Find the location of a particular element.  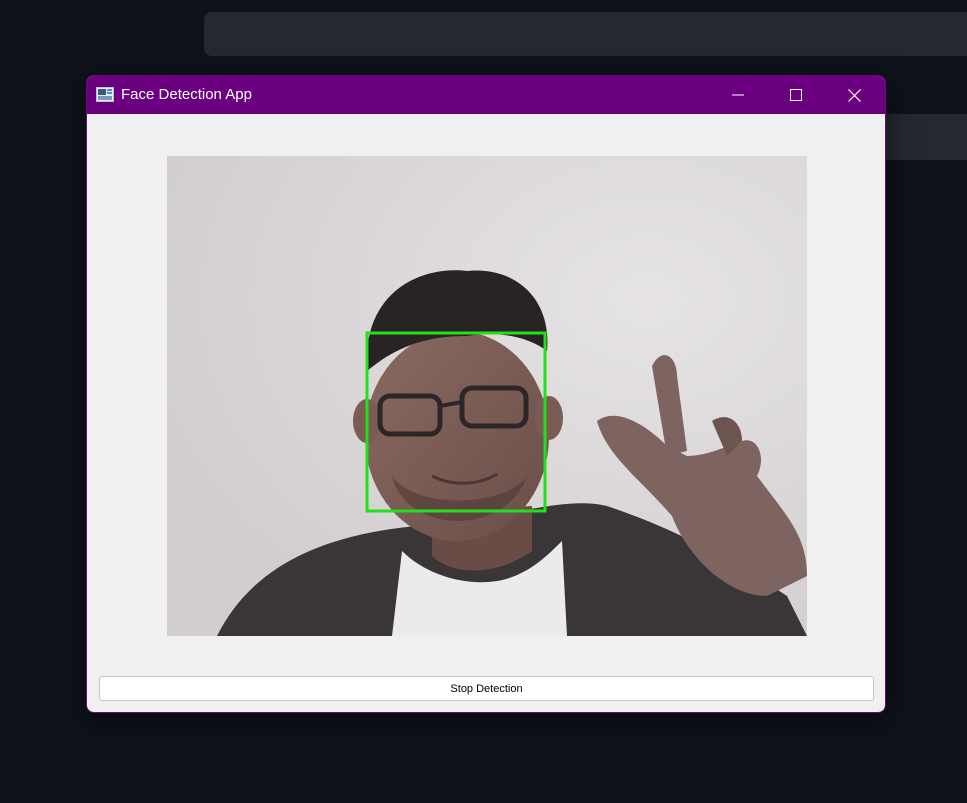

app-window-icon is located at coordinates (105, 94).